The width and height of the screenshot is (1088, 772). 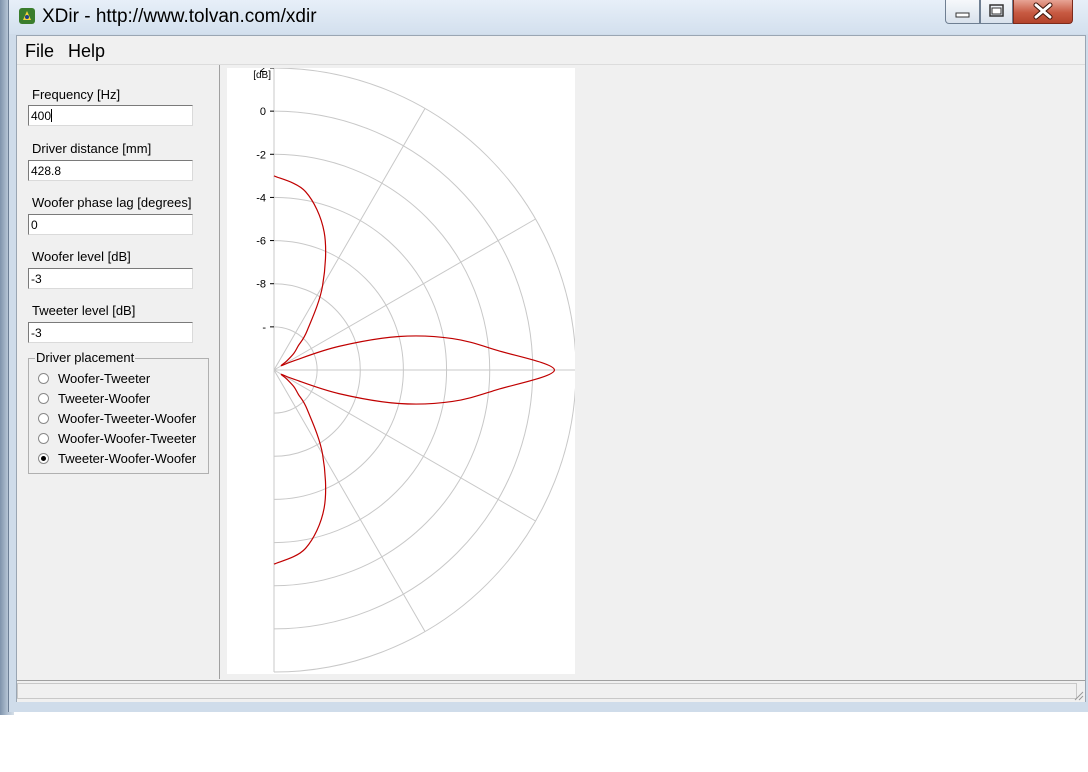 I want to click on maximize-button, so click(x=996, y=12).